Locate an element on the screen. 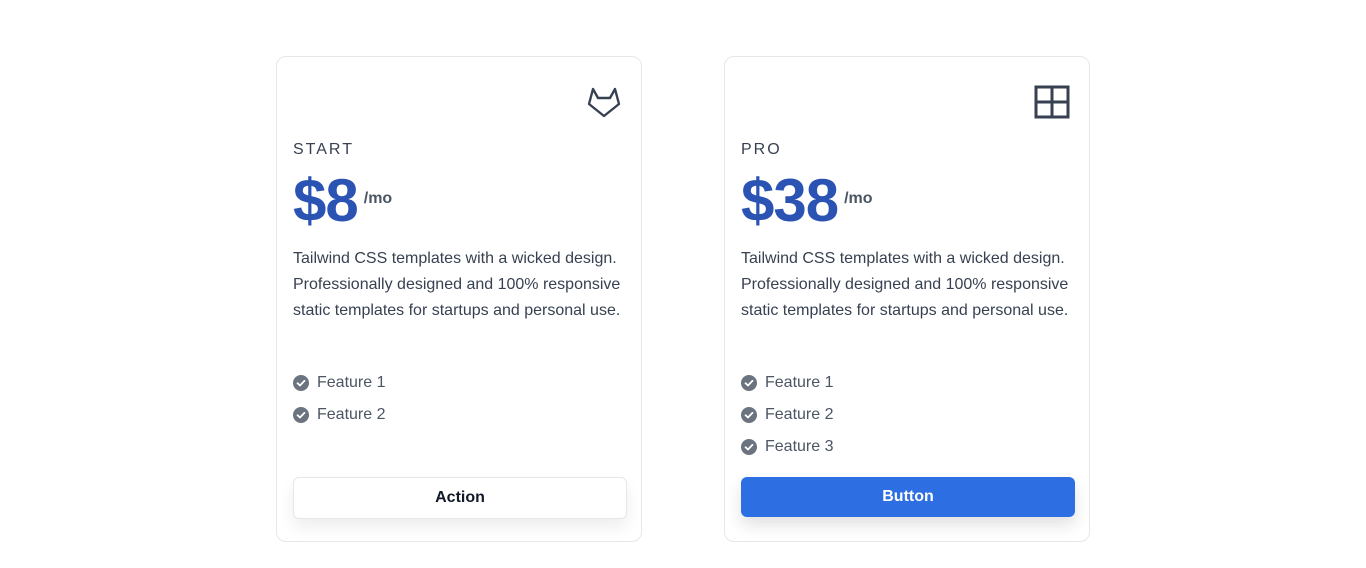 The width and height of the screenshot is (1366, 568). feature-label: Feature 3 is located at coordinates (799, 446).